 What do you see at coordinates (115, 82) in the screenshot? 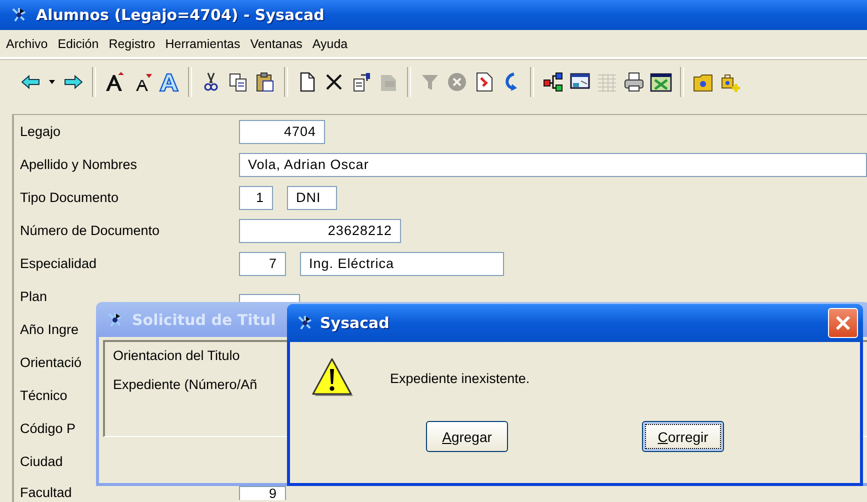
I see `font-larger-icon` at bounding box center [115, 82].